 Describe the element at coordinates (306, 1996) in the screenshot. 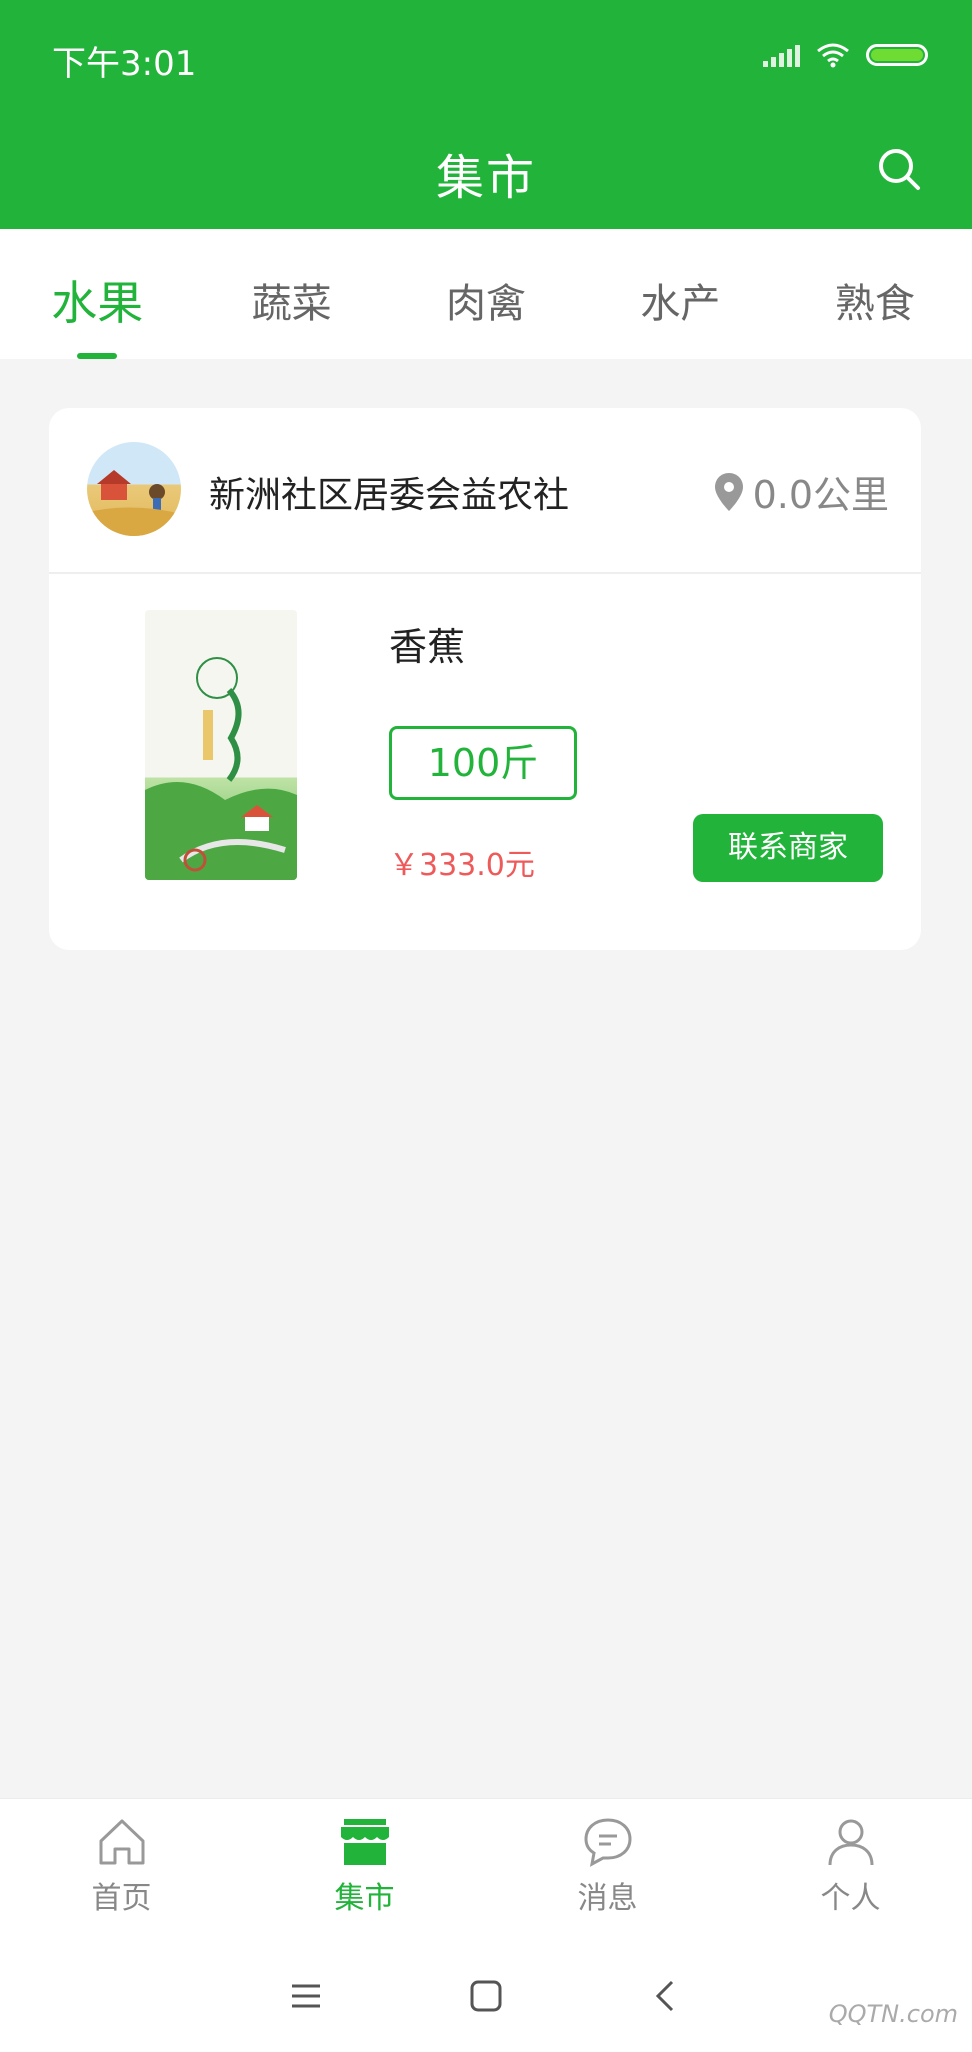

I see `menu-icon` at that location.